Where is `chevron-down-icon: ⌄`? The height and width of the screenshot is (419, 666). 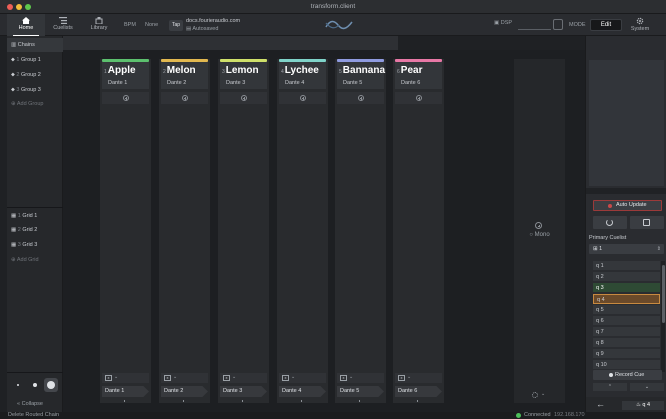
chevron-down-icon: ⌄ is located at coordinates (543, 394).